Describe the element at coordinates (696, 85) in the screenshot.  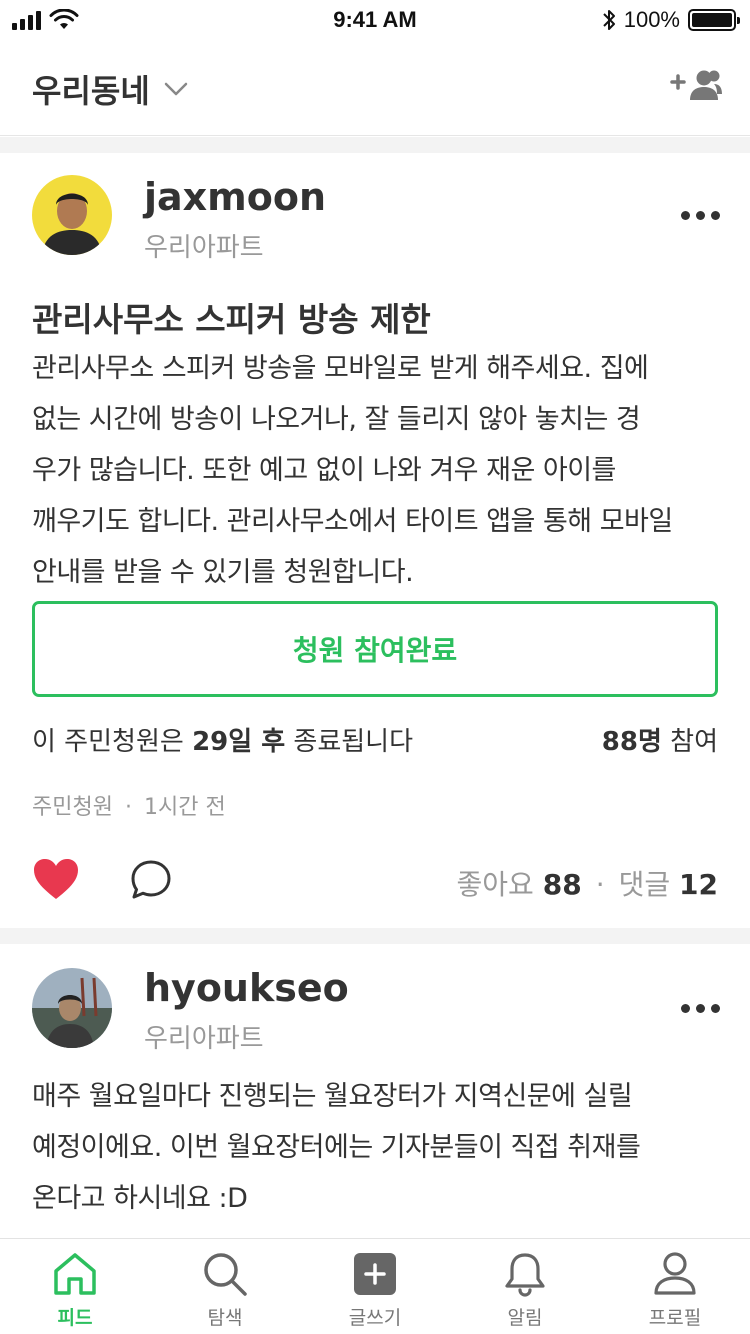
I see `add-user-icon` at that location.